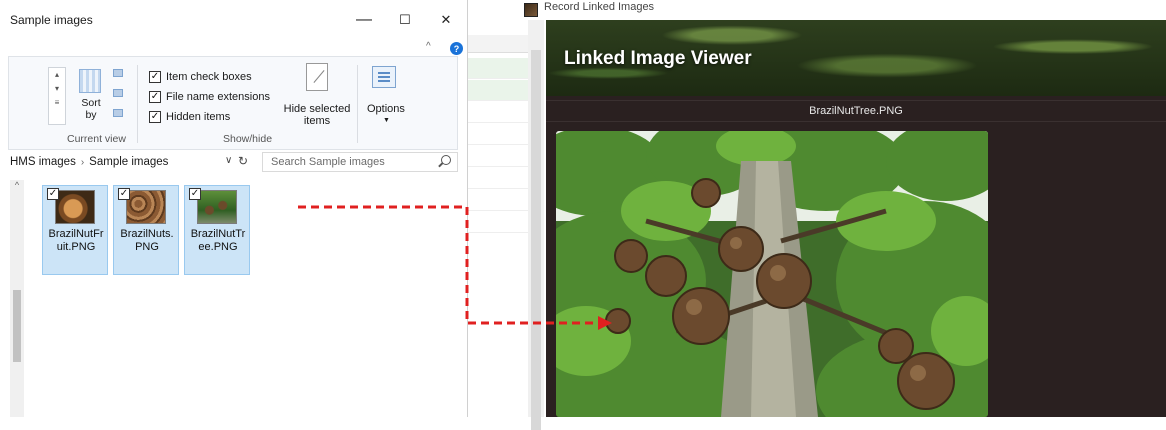 The width and height of the screenshot is (1166, 430). What do you see at coordinates (364, 20) in the screenshot?
I see `minimize-button: —` at bounding box center [364, 20].